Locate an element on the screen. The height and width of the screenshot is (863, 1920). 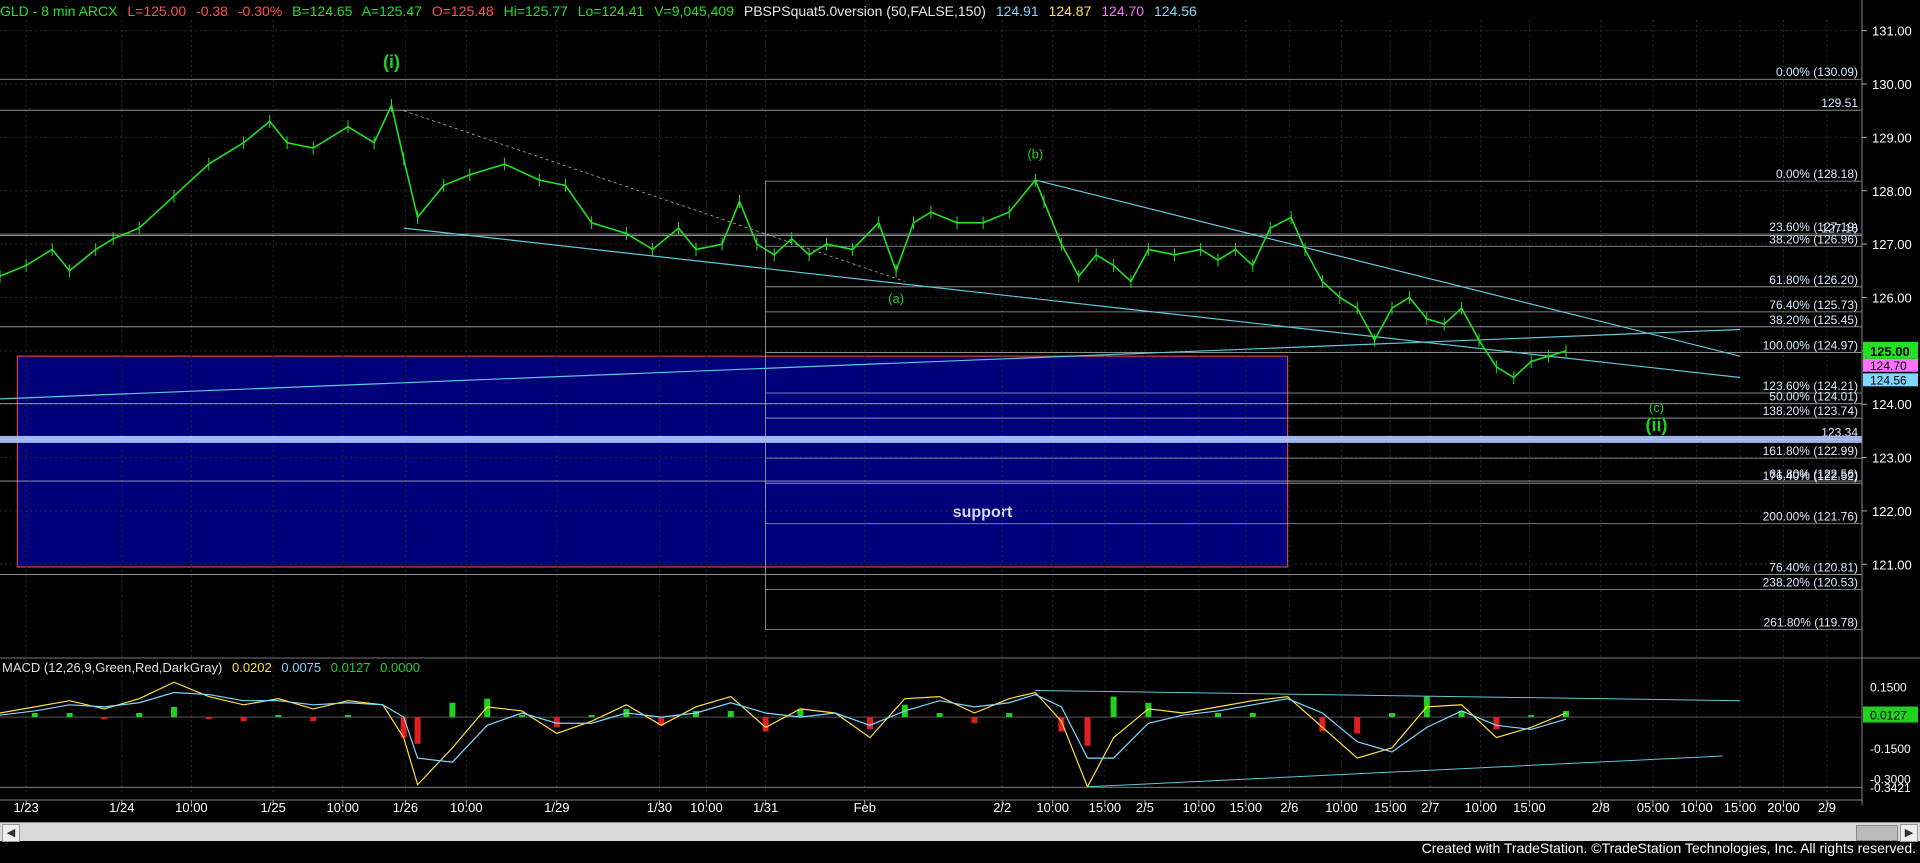
y-tick-label: 123.00 is located at coordinates (1892, 458).